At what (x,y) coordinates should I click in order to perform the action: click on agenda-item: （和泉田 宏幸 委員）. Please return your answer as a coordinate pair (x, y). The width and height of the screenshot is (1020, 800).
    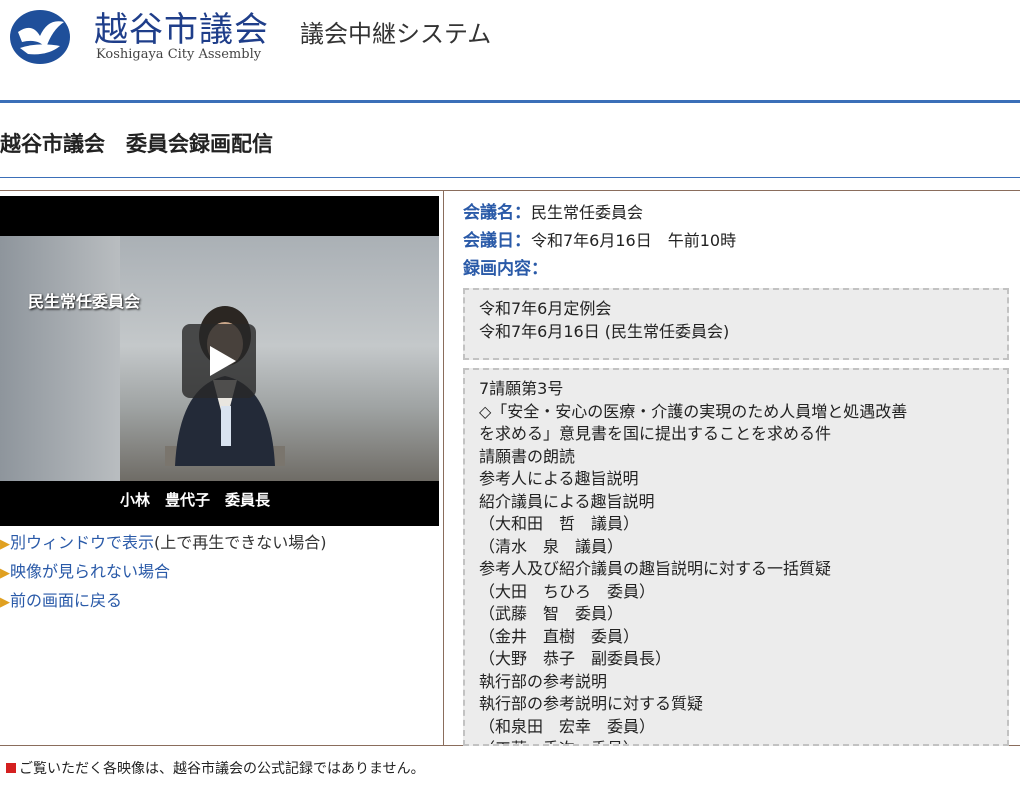
    Looking at the image, I should click on (567, 726).